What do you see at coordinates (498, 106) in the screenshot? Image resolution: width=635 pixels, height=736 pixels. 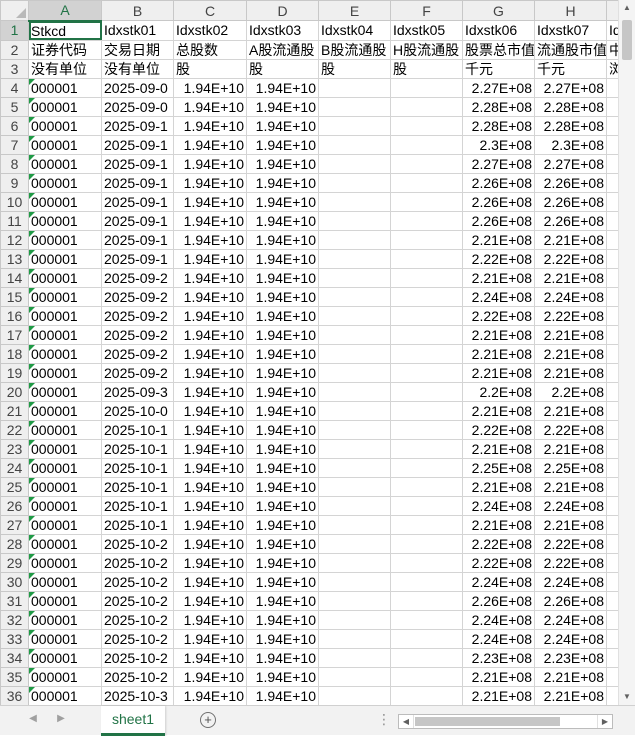 I see `cell-g: 2.28E+08` at bounding box center [498, 106].